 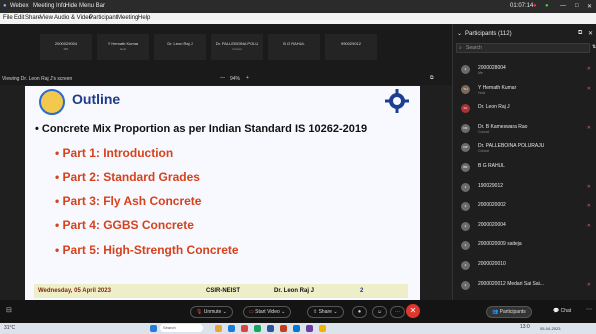 I want to click on powerpoint-icon, so click(x=283, y=328).